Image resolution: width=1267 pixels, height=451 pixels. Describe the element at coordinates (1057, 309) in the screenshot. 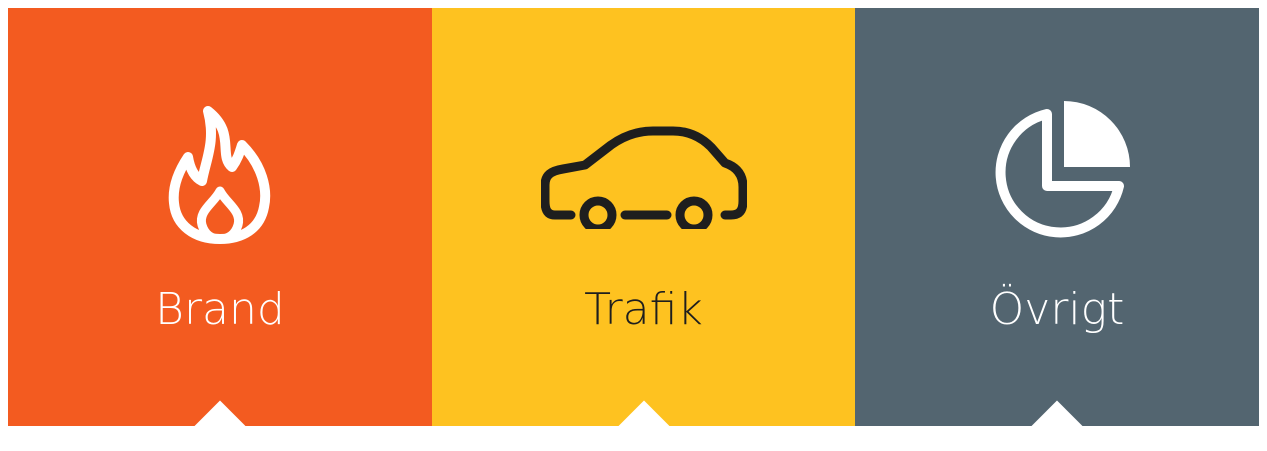

I see `tile-label-ovrigt: Övrigt` at that location.